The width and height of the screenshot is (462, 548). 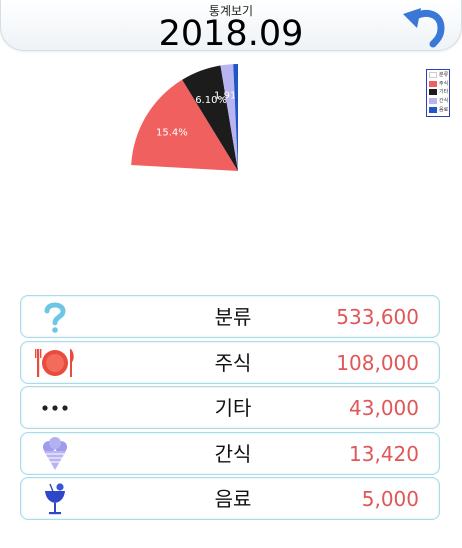 What do you see at coordinates (233, 317) in the screenshot?
I see `row-label: 분류` at bounding box center [233, 317].